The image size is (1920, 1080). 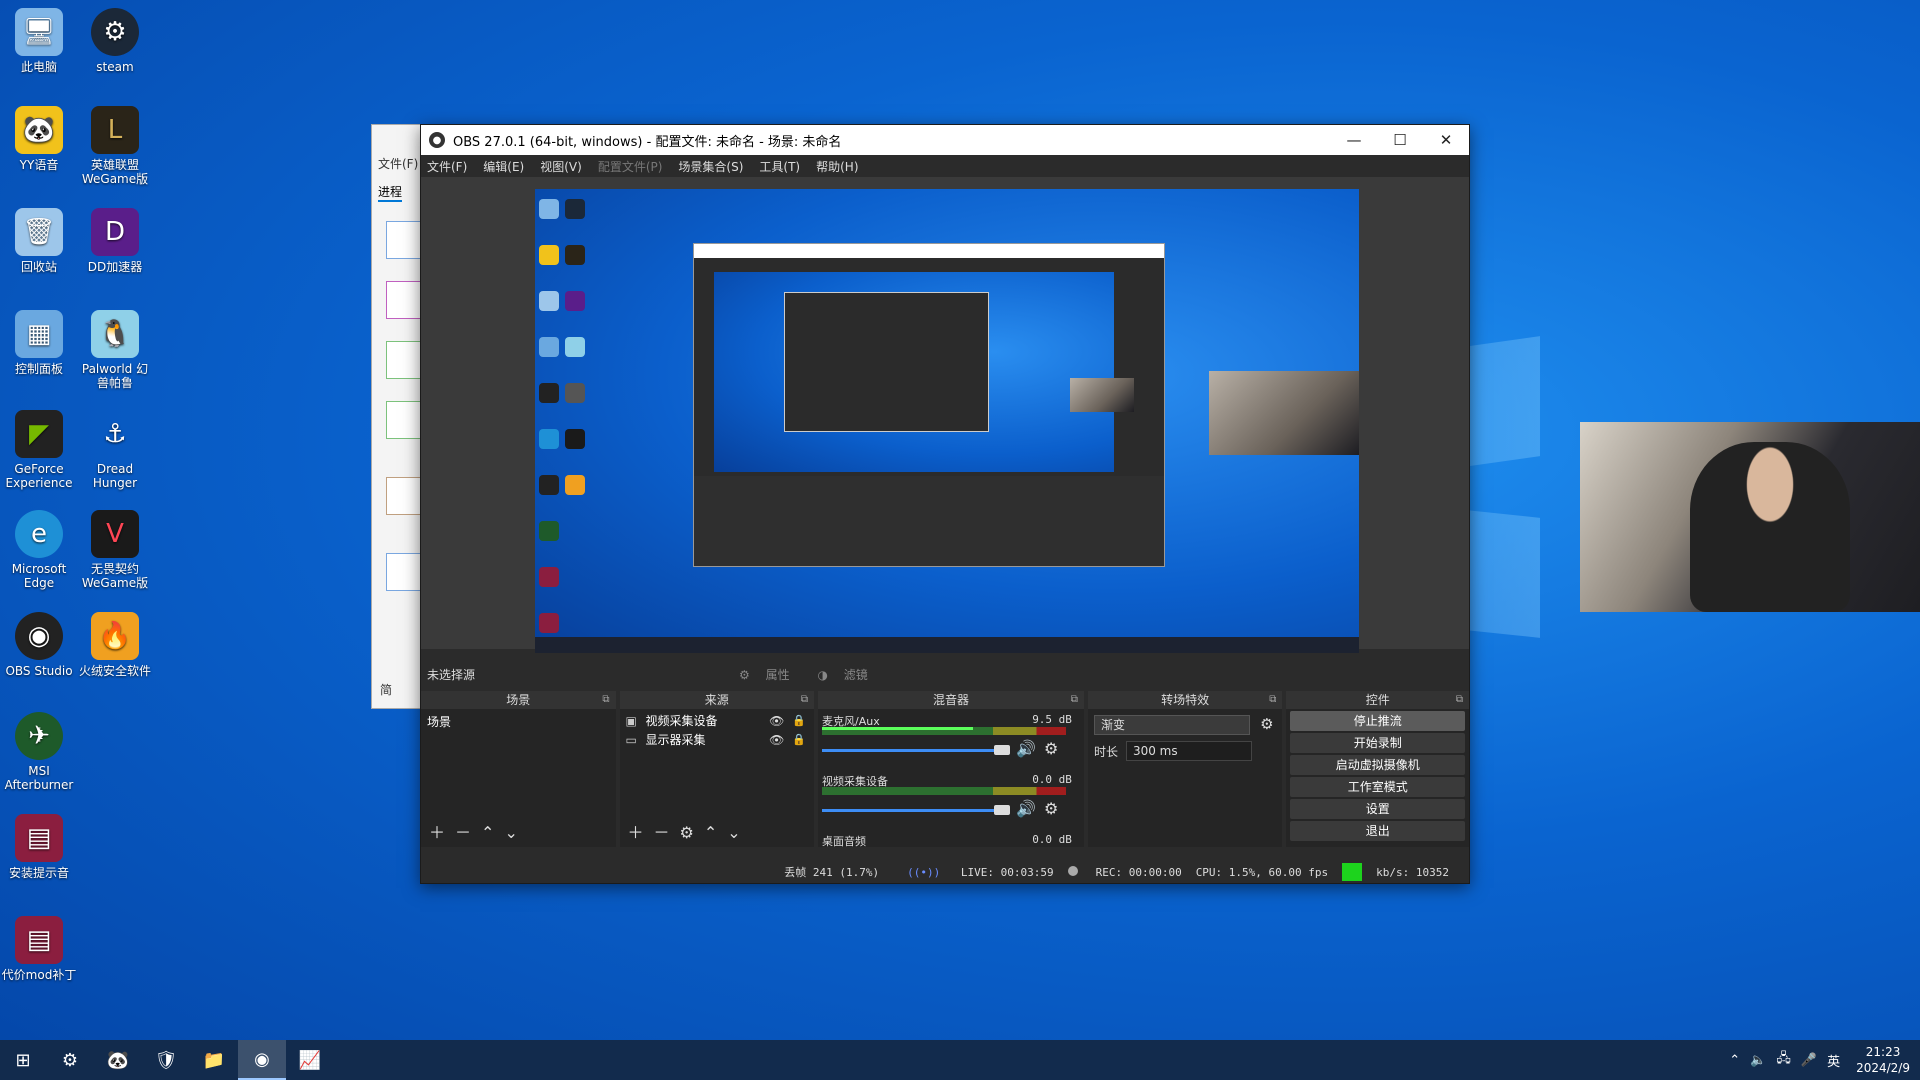 What do you see at coordinates (39, 41) in the screenshot?
I see `desktop-icon-this-pc: 🖥 此电脑` at bounding box center [39, 41].